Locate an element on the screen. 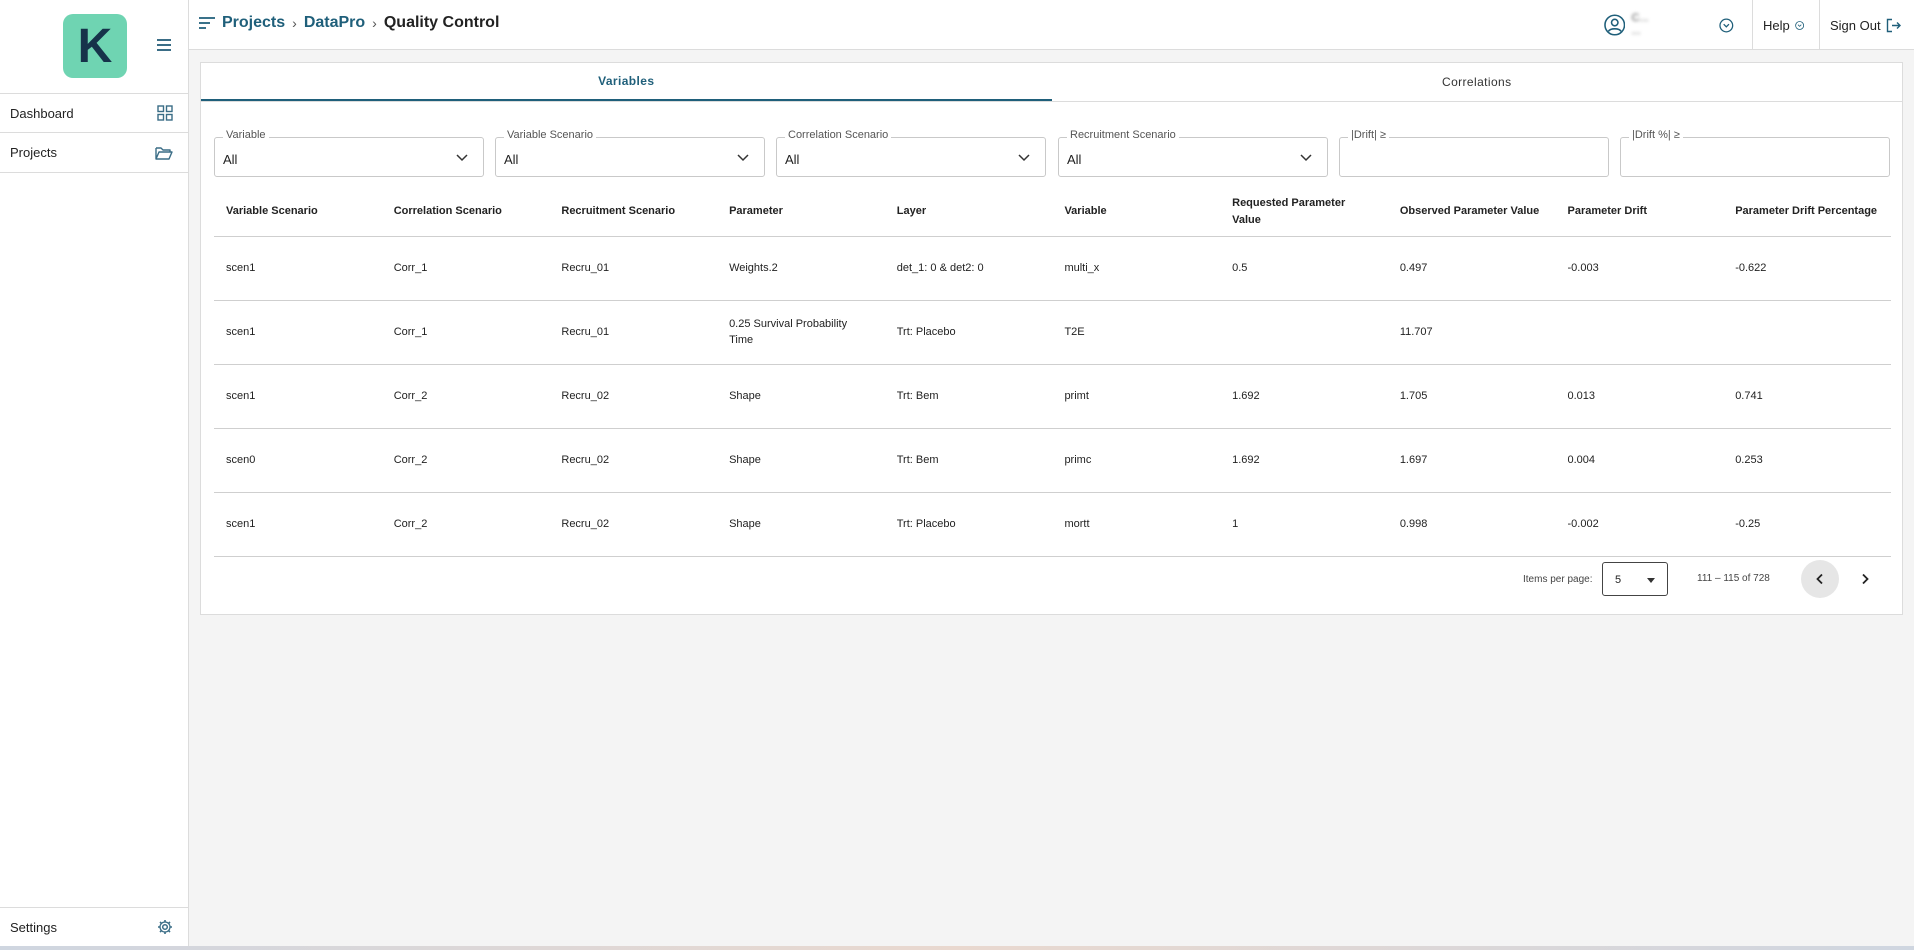 The height and width of the screenshot is (950, 1914). table-cell: 0.25 Survival Probability Time is located at coordinates (801, 332).